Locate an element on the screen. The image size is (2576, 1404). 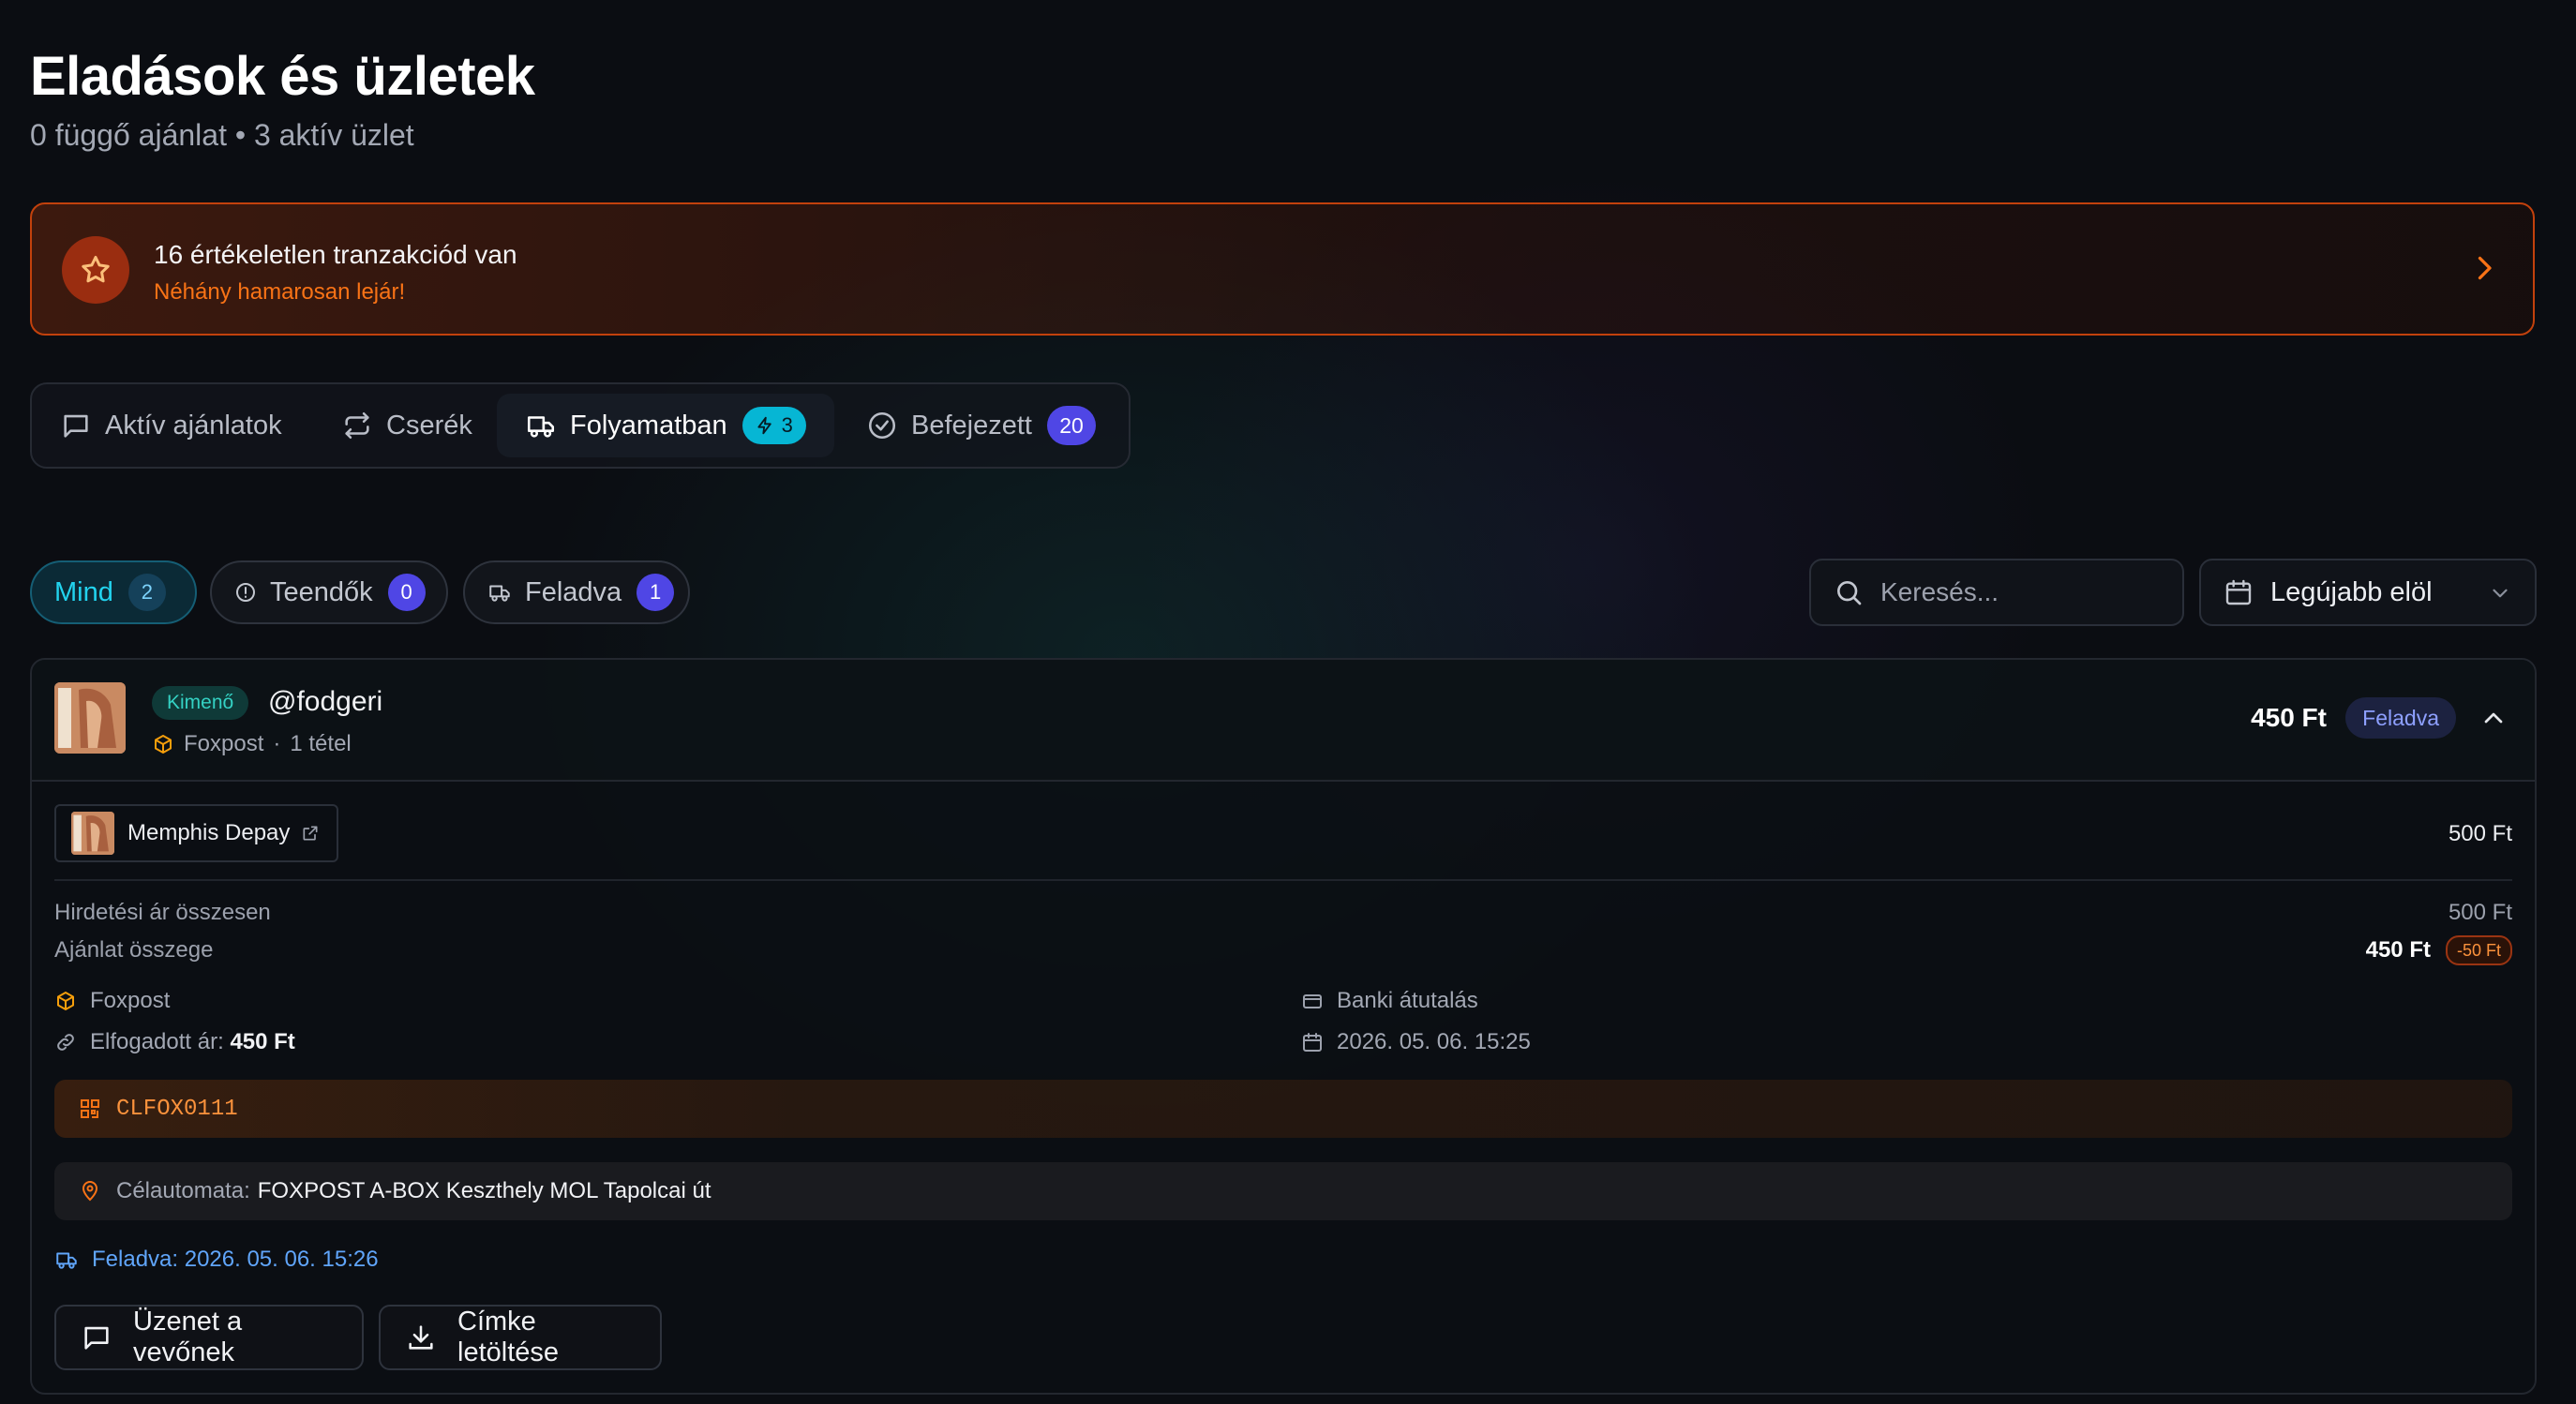
discount-badge: -50 Ft is located at coordinates (2479, 950).